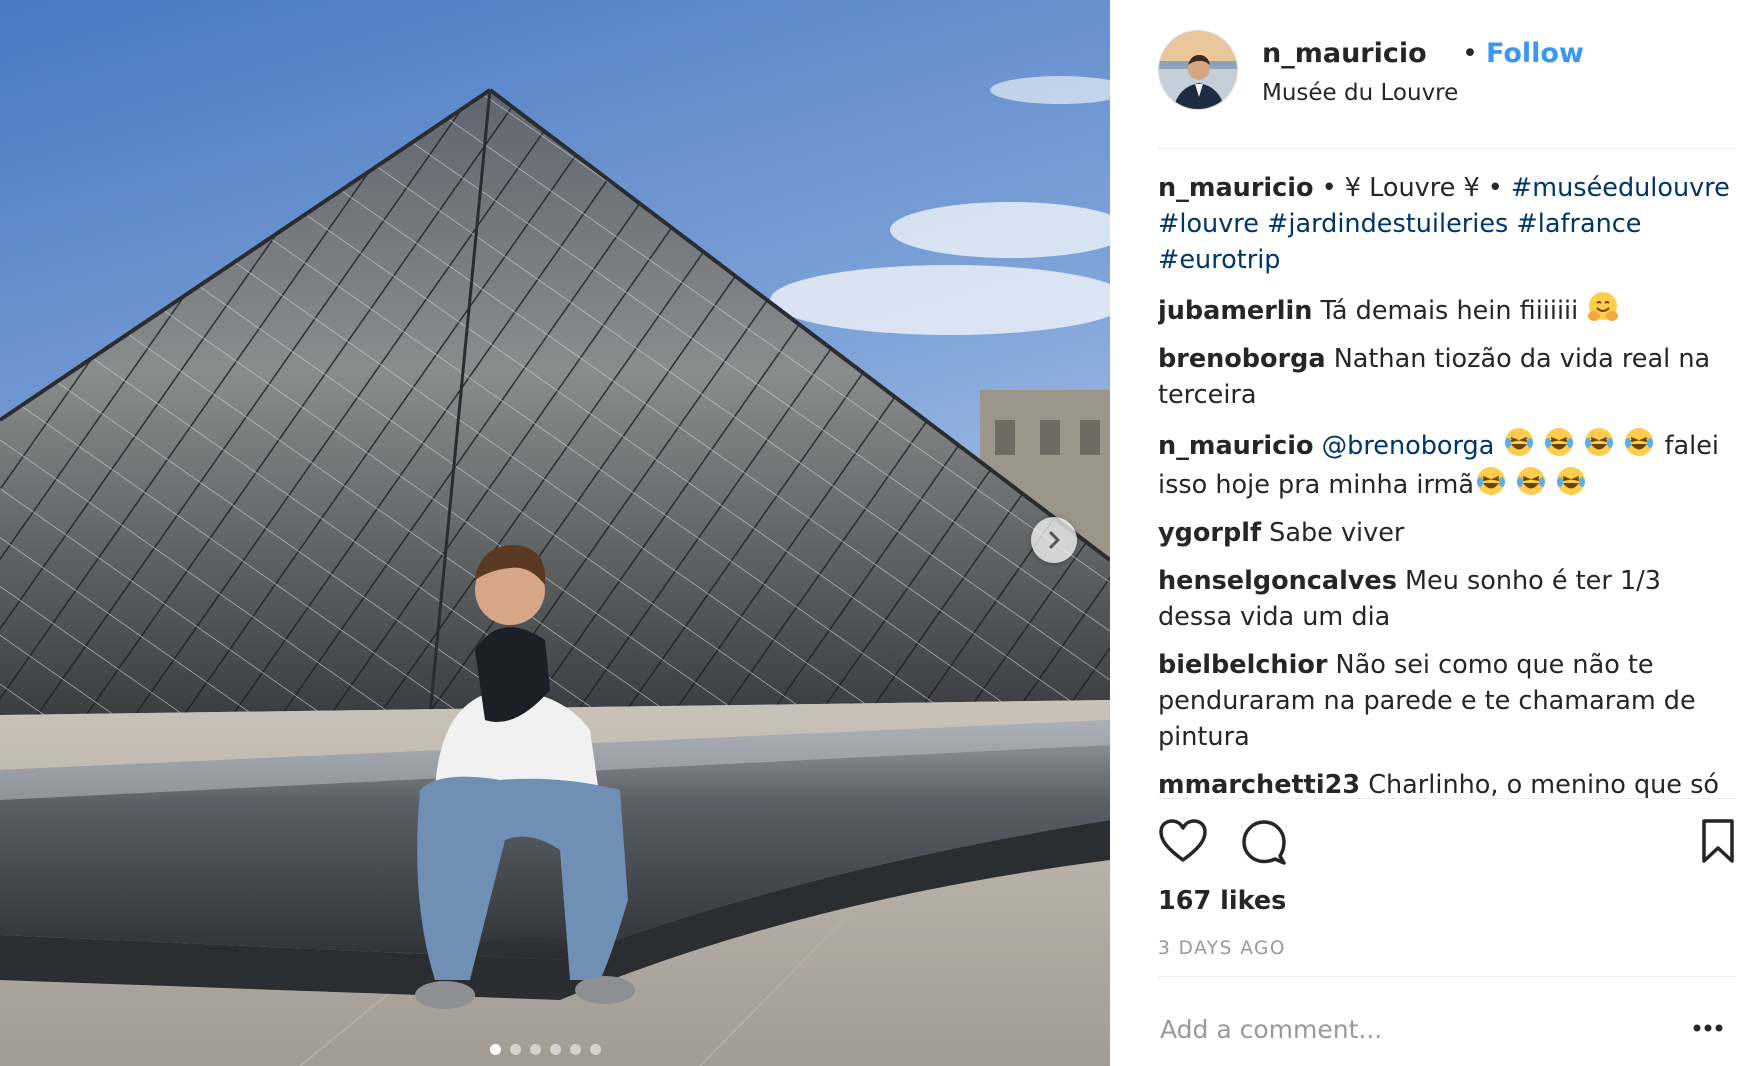 This screenshot has width=1762, height=1066. I want to click on comment-username: mmarchetti23, so click(1259, 784).